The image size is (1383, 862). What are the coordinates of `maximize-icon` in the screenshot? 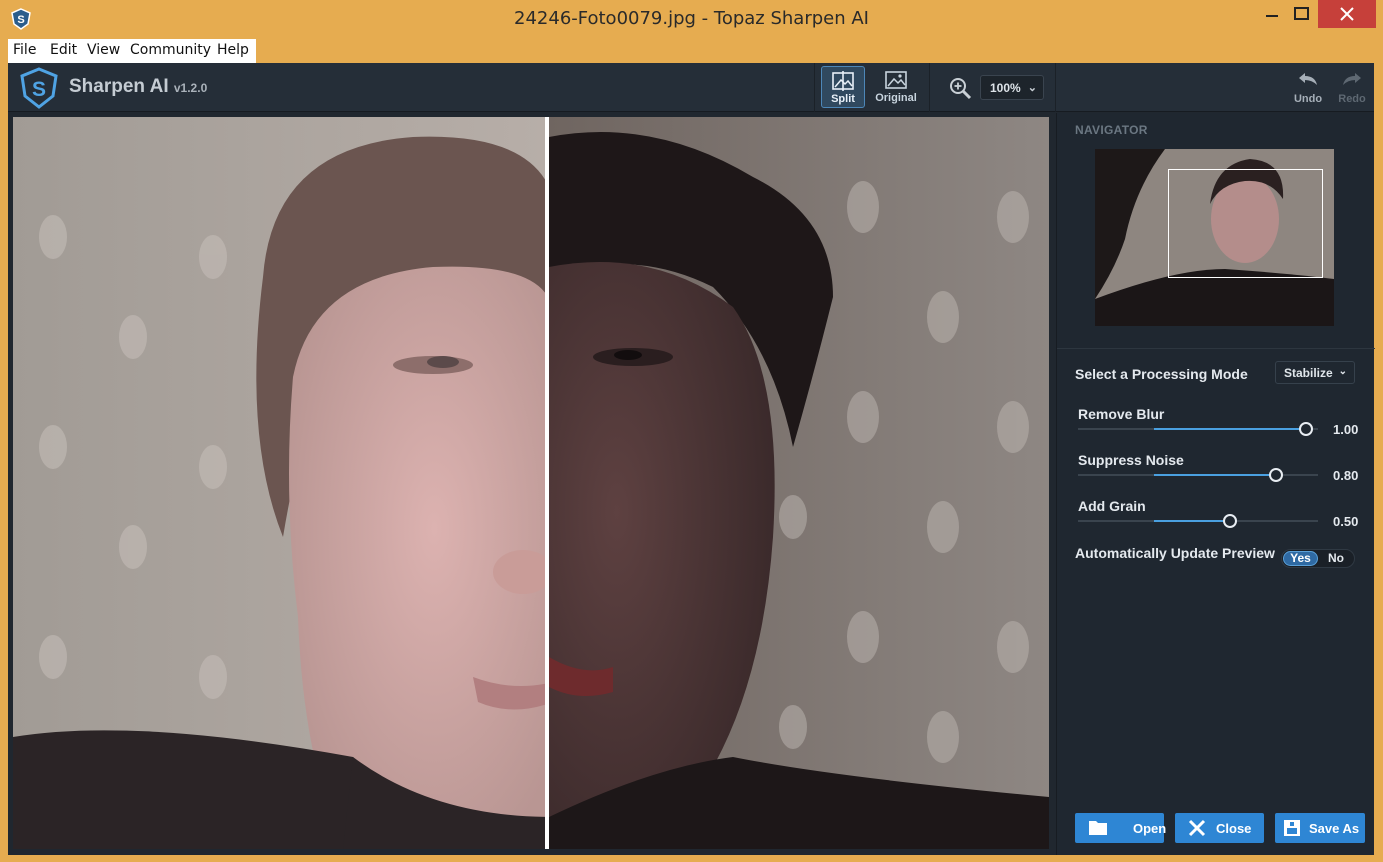 It's located at (1301, 13).